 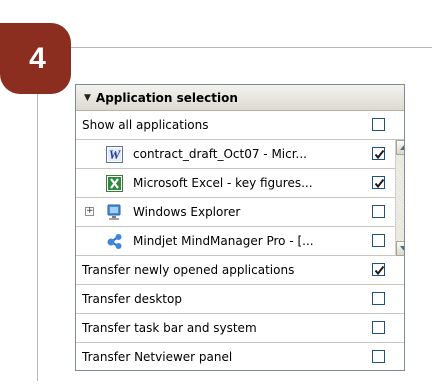 What do you see at coordinates (89, 211) in the screenshot?
I see `expand-plus-icon: +` at bounding box center [89, 211].